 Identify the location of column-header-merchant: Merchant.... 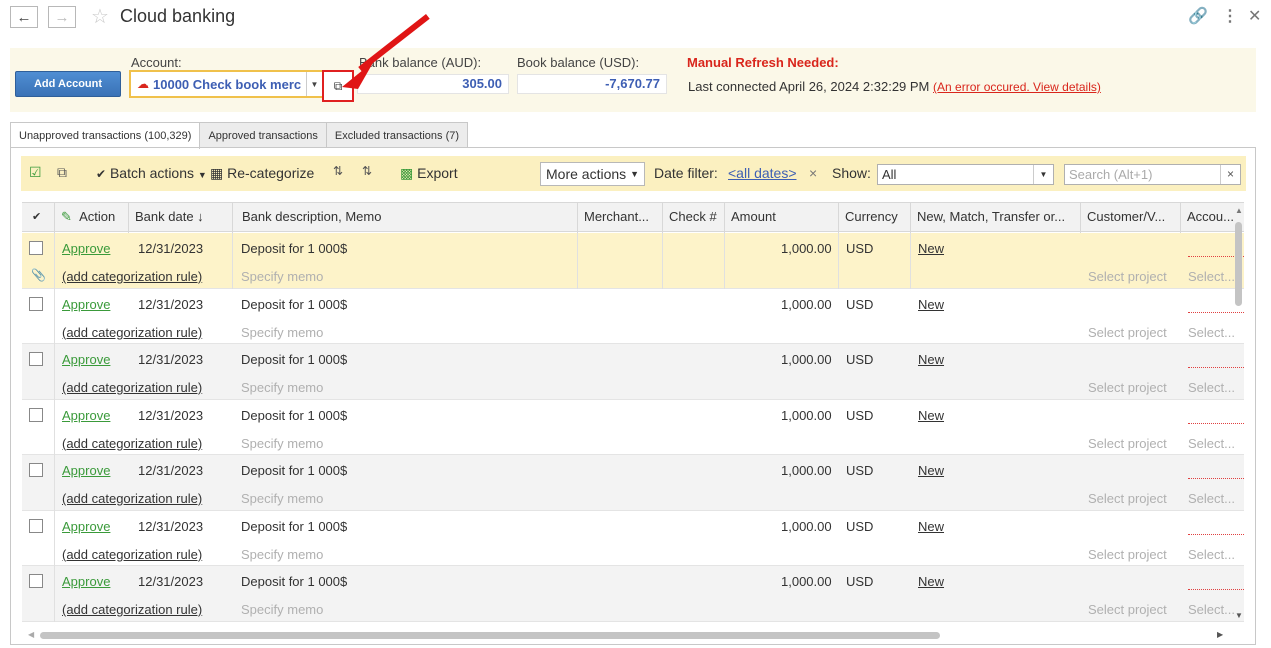
(619, 218).